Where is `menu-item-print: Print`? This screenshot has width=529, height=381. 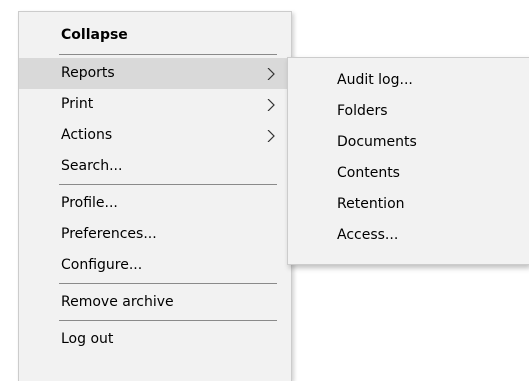 menu-item-print: Print is located at coordinates (155, 104).